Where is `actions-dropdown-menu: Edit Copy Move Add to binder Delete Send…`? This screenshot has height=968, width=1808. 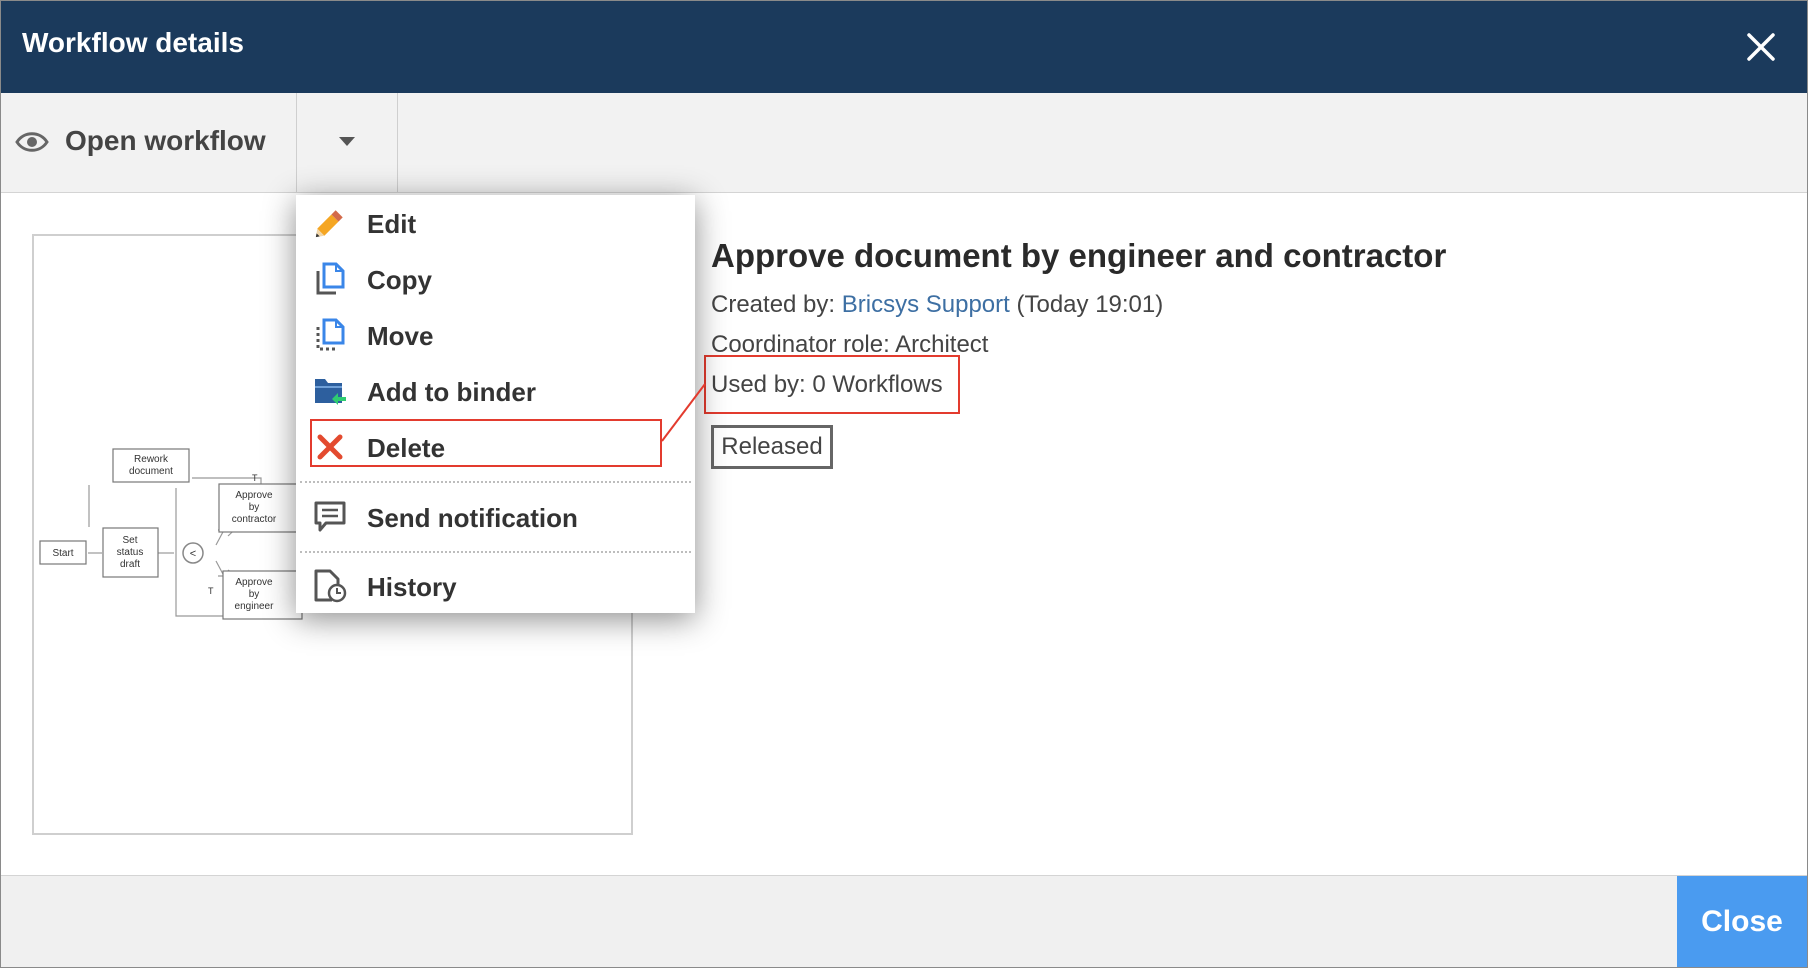
actions-dropdown-menu: Edit Copy Move Add to binder Delete Send… is located at coordinates (495, 404).